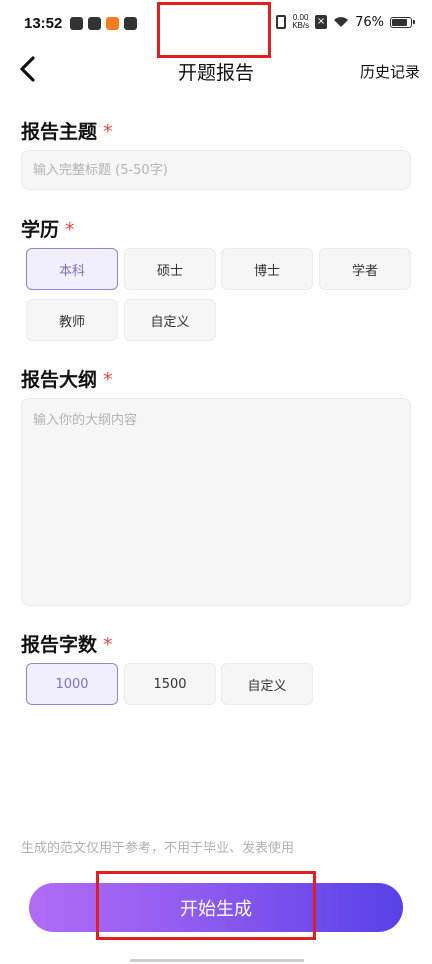 Image resolution: width=432 pixels, height=964 pixels. What do you see at coordinates (321, 22) in the screenshot?
I see `sim-x-icon: ×` at bounding box center [321, 22].